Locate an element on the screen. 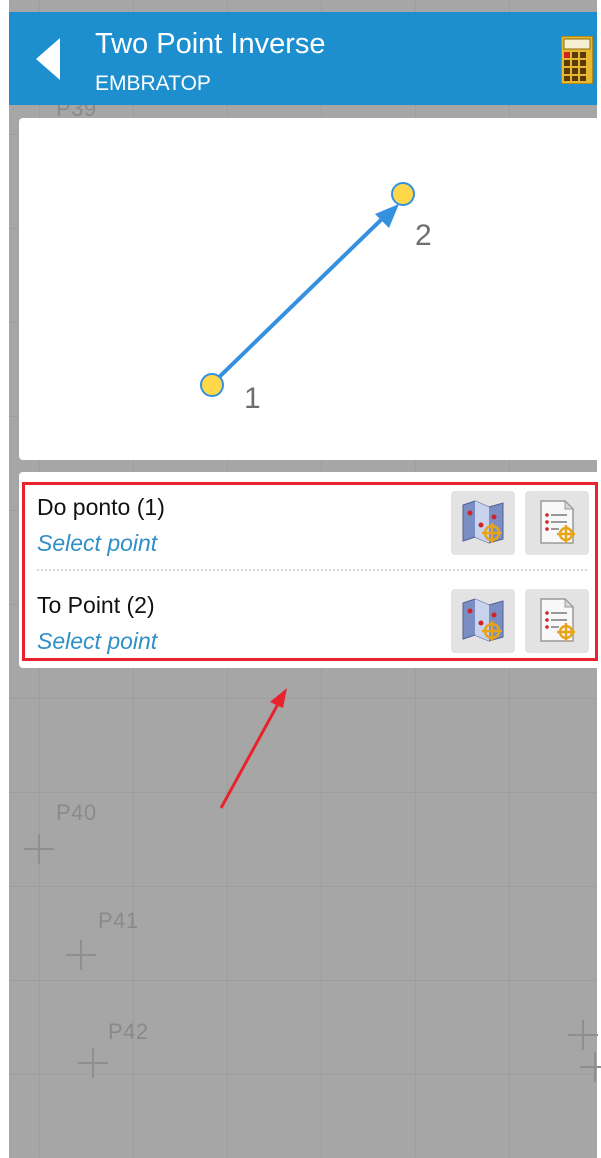  annotation-arrow is located at coordinates (253, 748).